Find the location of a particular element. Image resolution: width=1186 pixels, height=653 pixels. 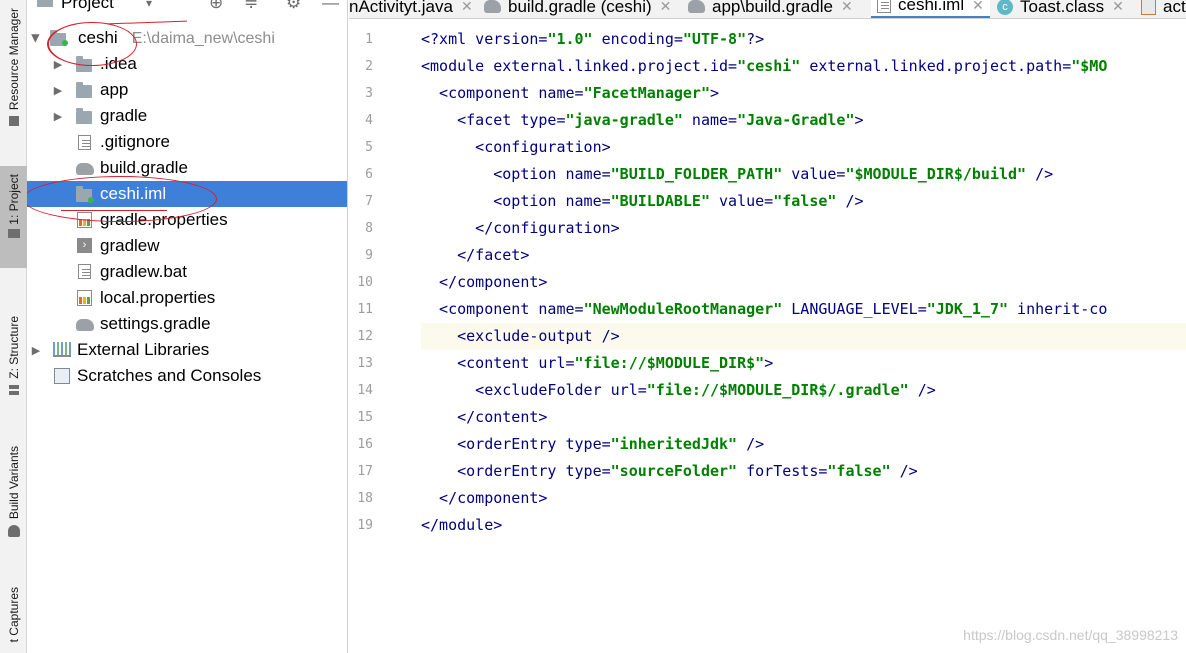

tree-item-label: gradlew is located at coordinates (130, 245).